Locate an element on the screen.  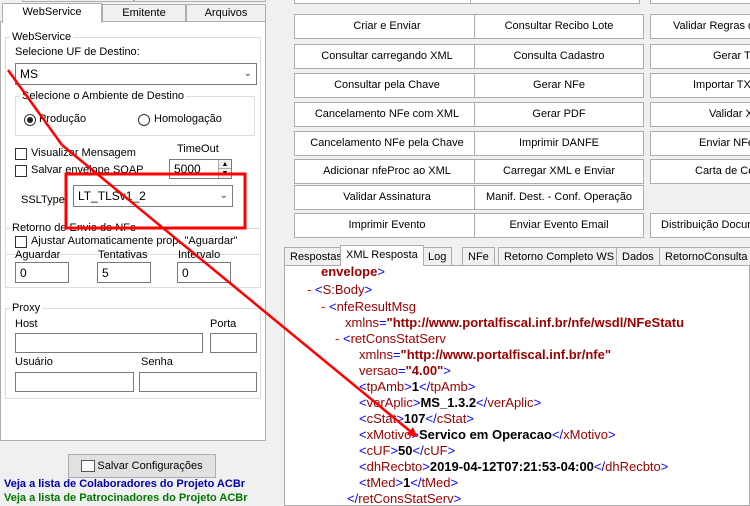
importar-txt-button: Importar TXT is located at coordinates (700, 85).